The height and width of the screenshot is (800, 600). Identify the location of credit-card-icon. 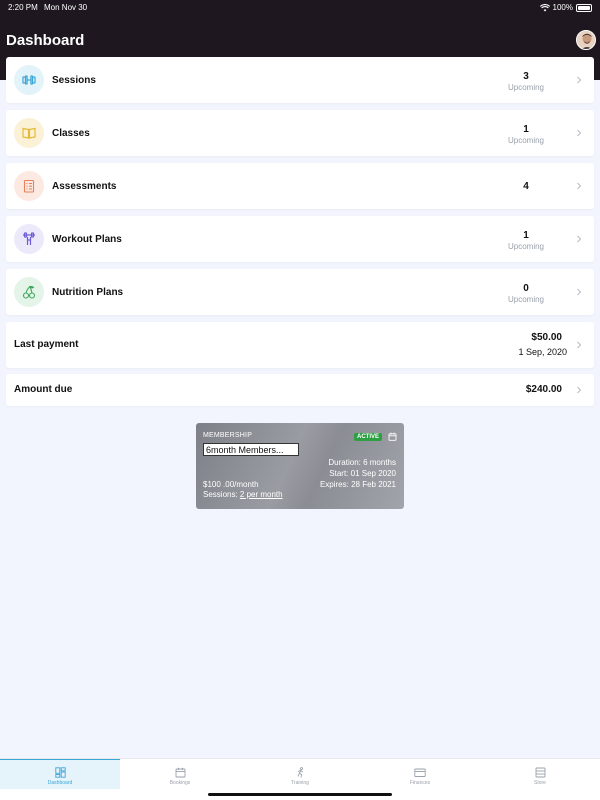
(420, 772).